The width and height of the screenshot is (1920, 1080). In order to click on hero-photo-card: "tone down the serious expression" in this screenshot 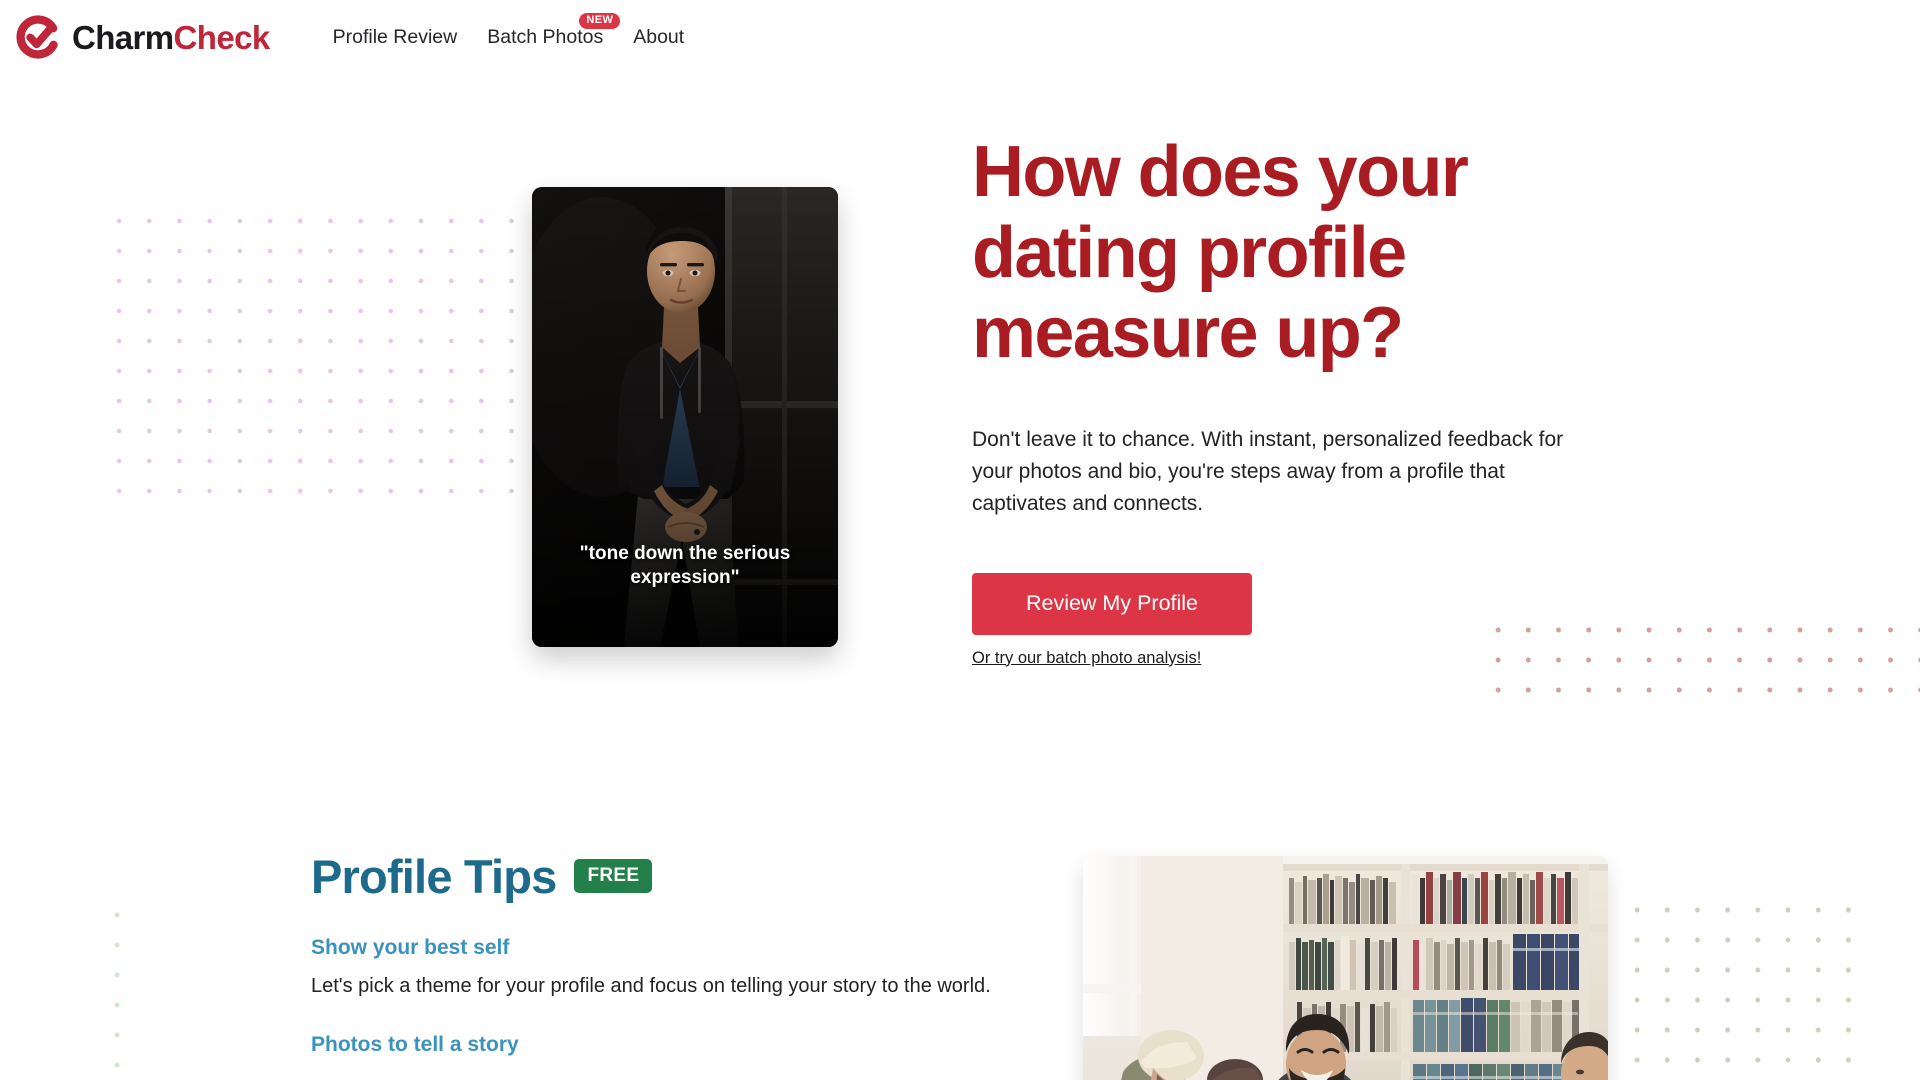, I will do `click(685, 417)`.